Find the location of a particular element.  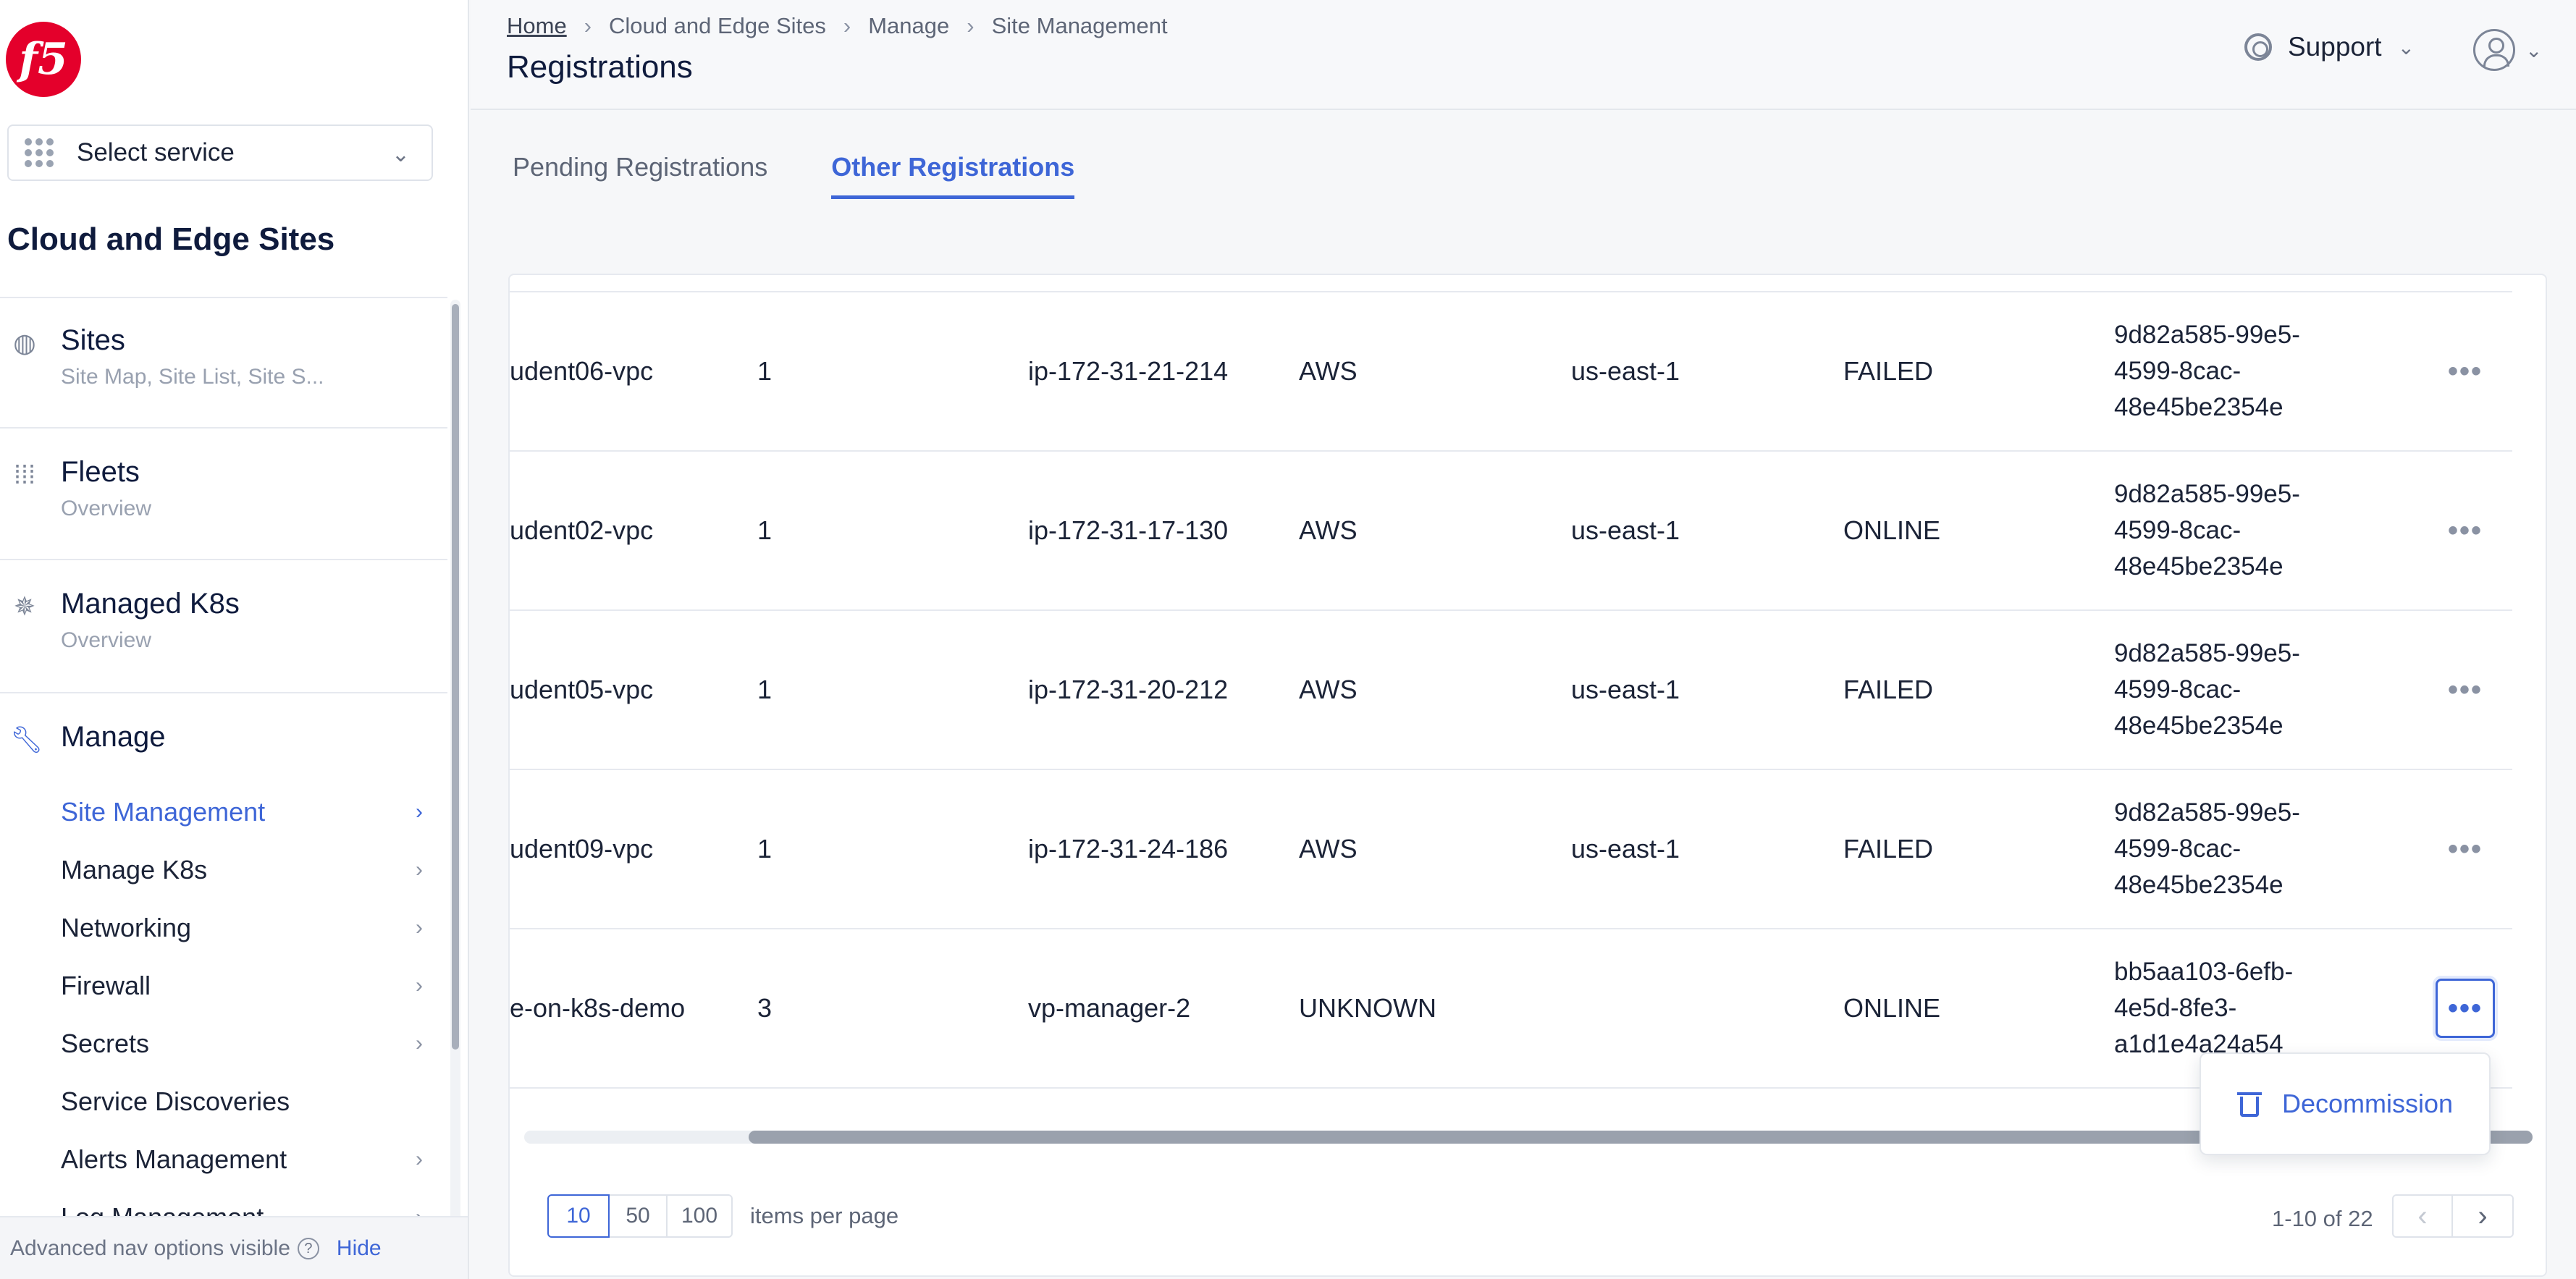

decommission-menu-item: Decommission is located at coordinates (2367, 1104).